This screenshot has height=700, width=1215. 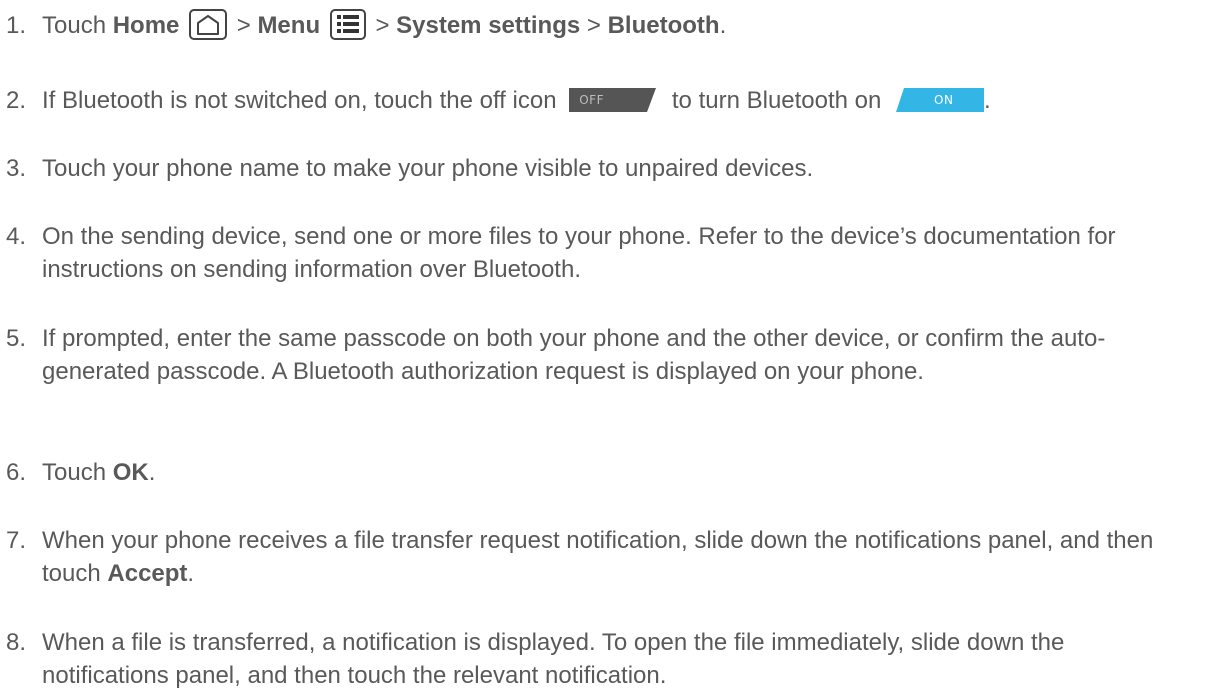 I want to click on system-settings-label: System settings, so click(x=488, y=25).